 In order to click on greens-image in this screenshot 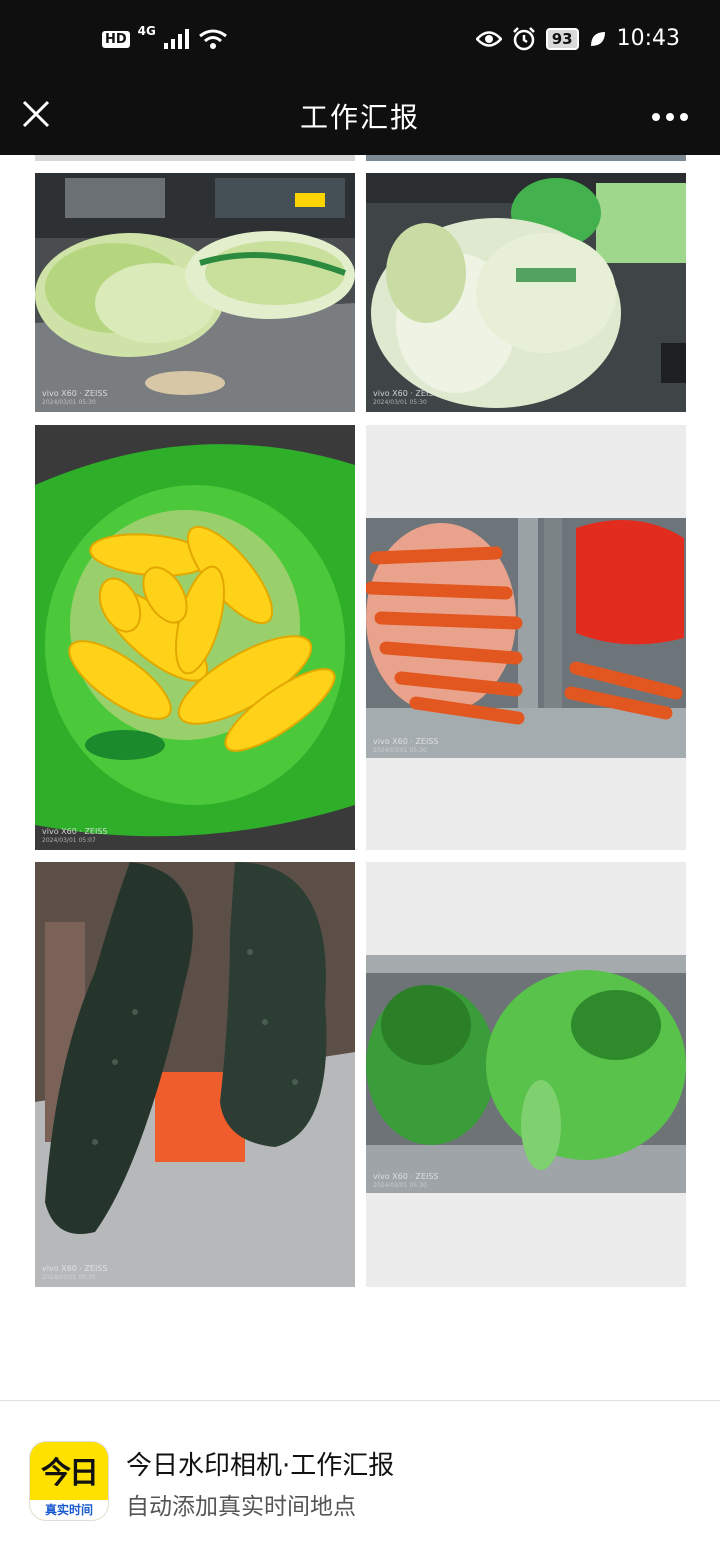, I will do `click(526, 1074)`.